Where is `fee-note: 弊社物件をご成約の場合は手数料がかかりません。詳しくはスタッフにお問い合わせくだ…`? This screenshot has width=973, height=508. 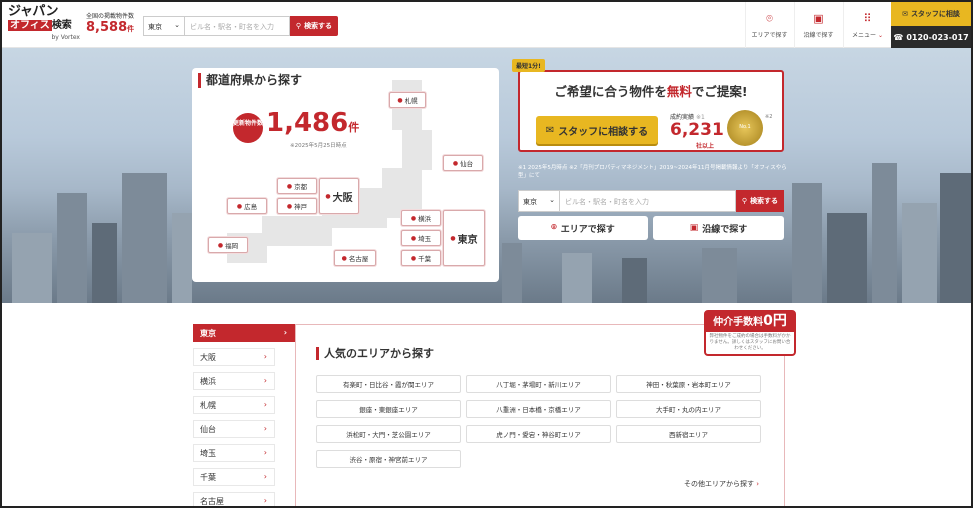 fee-note: 弊社物件をご成約の場合は手数料がかかりません。詳しくはスタッフにお問い合わせくだ… is located at coordinates (750, 342).